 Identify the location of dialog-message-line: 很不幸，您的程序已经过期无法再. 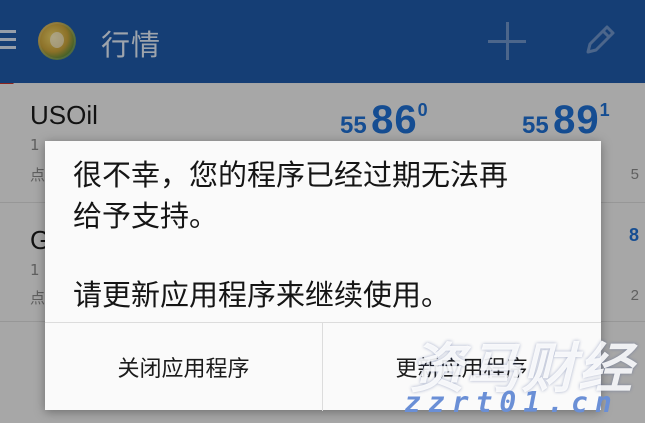
(291, 175).